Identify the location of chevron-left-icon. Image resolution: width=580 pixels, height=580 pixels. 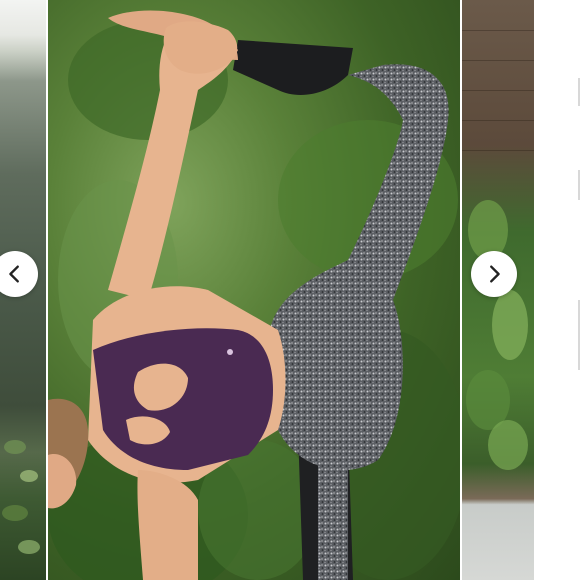
(14, 274).